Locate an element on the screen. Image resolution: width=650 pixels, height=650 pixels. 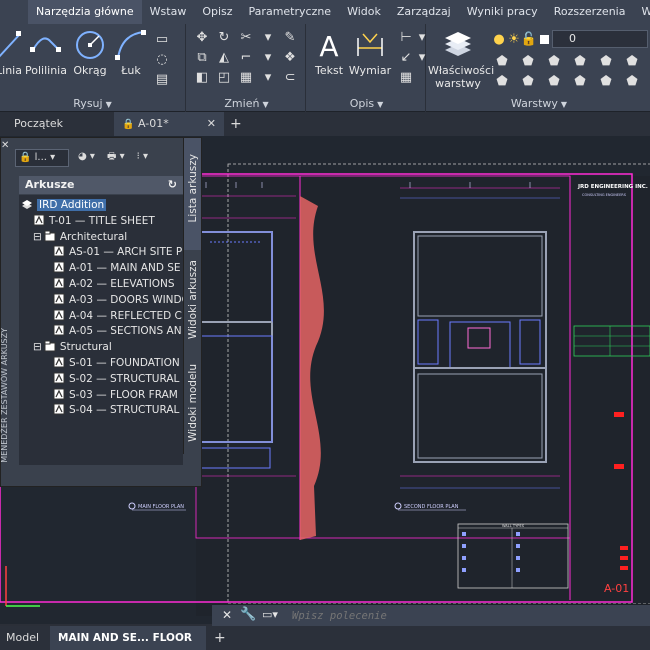
unlock-icon: 🔓 is located at coordinates (529, 39).